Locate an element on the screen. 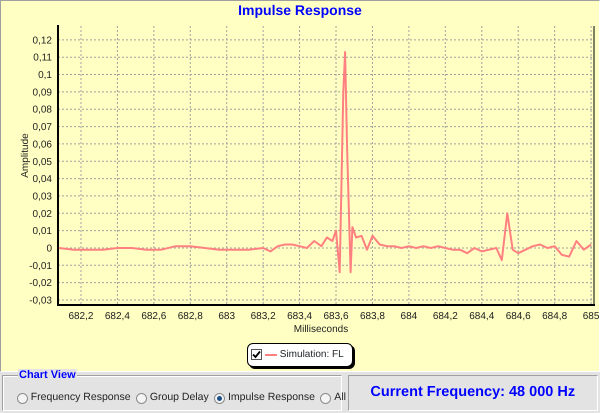 This screenshot has height=413, width=600. x-tick-label: 683,8 is located at coordinates (372, 316).